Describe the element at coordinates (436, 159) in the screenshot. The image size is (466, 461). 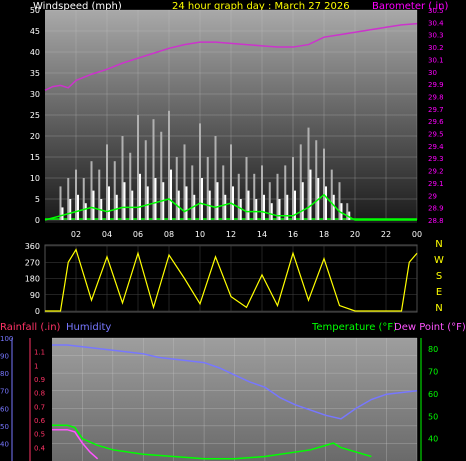
I see `baro-y-tick: 29.3` at that location.